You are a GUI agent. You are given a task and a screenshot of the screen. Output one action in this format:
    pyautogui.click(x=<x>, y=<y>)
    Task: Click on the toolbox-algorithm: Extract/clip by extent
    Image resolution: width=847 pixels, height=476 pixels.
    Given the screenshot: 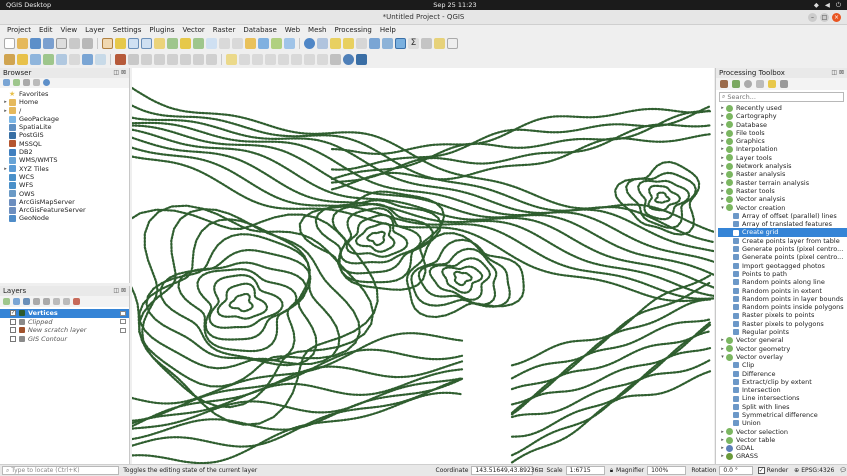 What is the action you would take?
    pyautogui.click(x=782, y=382)
    